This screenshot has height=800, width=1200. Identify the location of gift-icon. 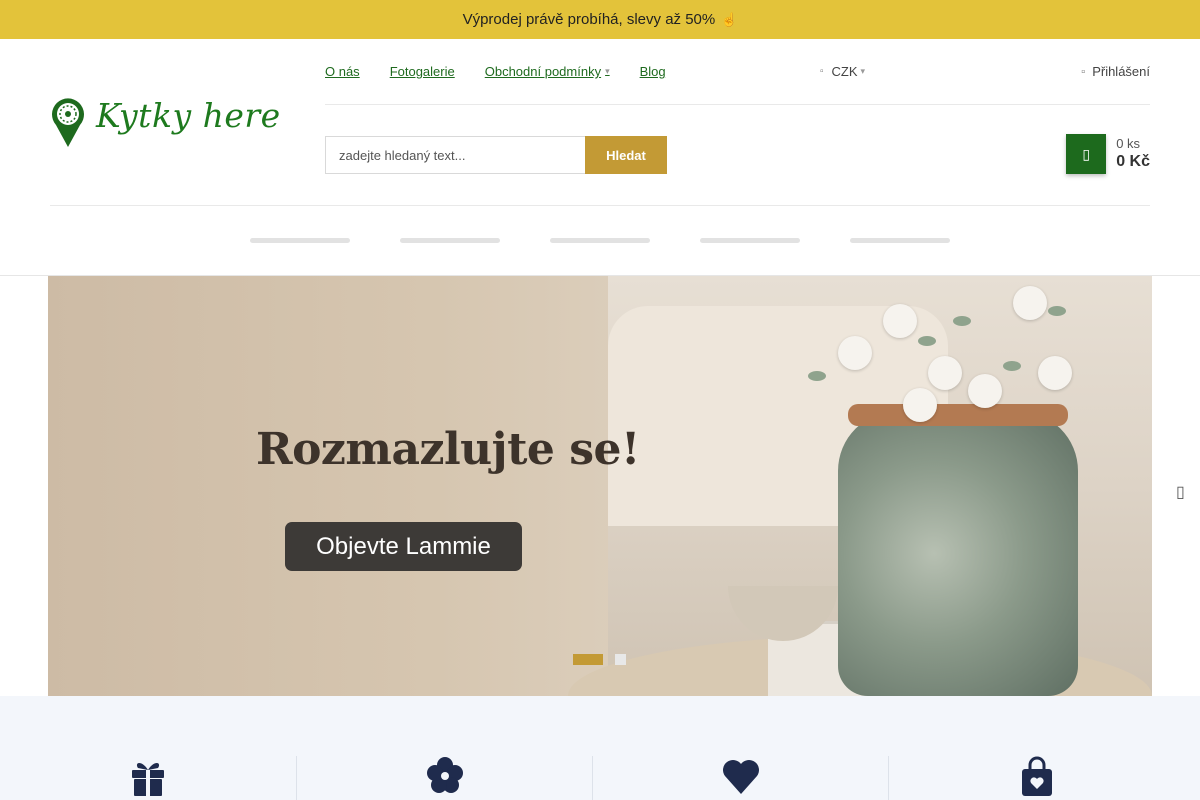
(148, 779).